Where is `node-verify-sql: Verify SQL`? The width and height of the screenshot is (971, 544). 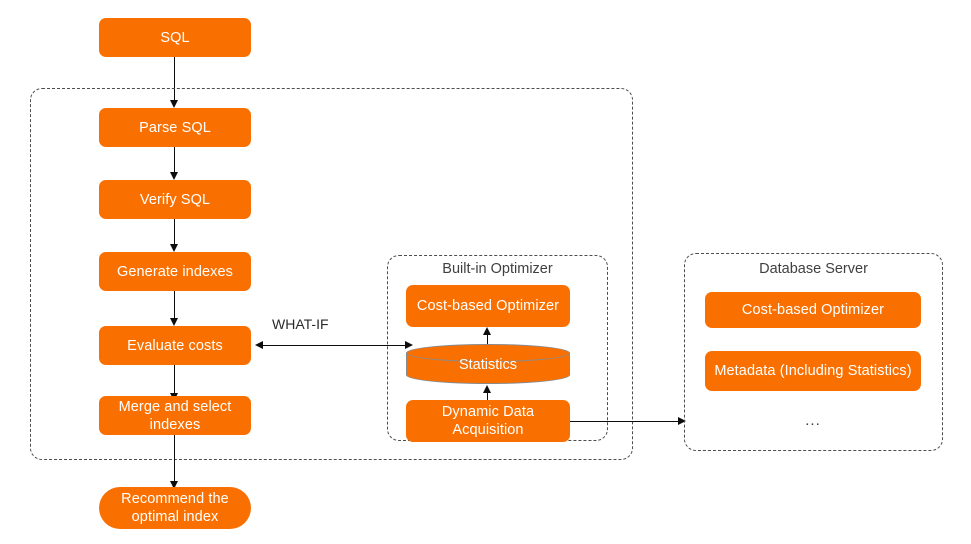
node-verify-sql: Verify SQL is located at coordinates (175, 199).